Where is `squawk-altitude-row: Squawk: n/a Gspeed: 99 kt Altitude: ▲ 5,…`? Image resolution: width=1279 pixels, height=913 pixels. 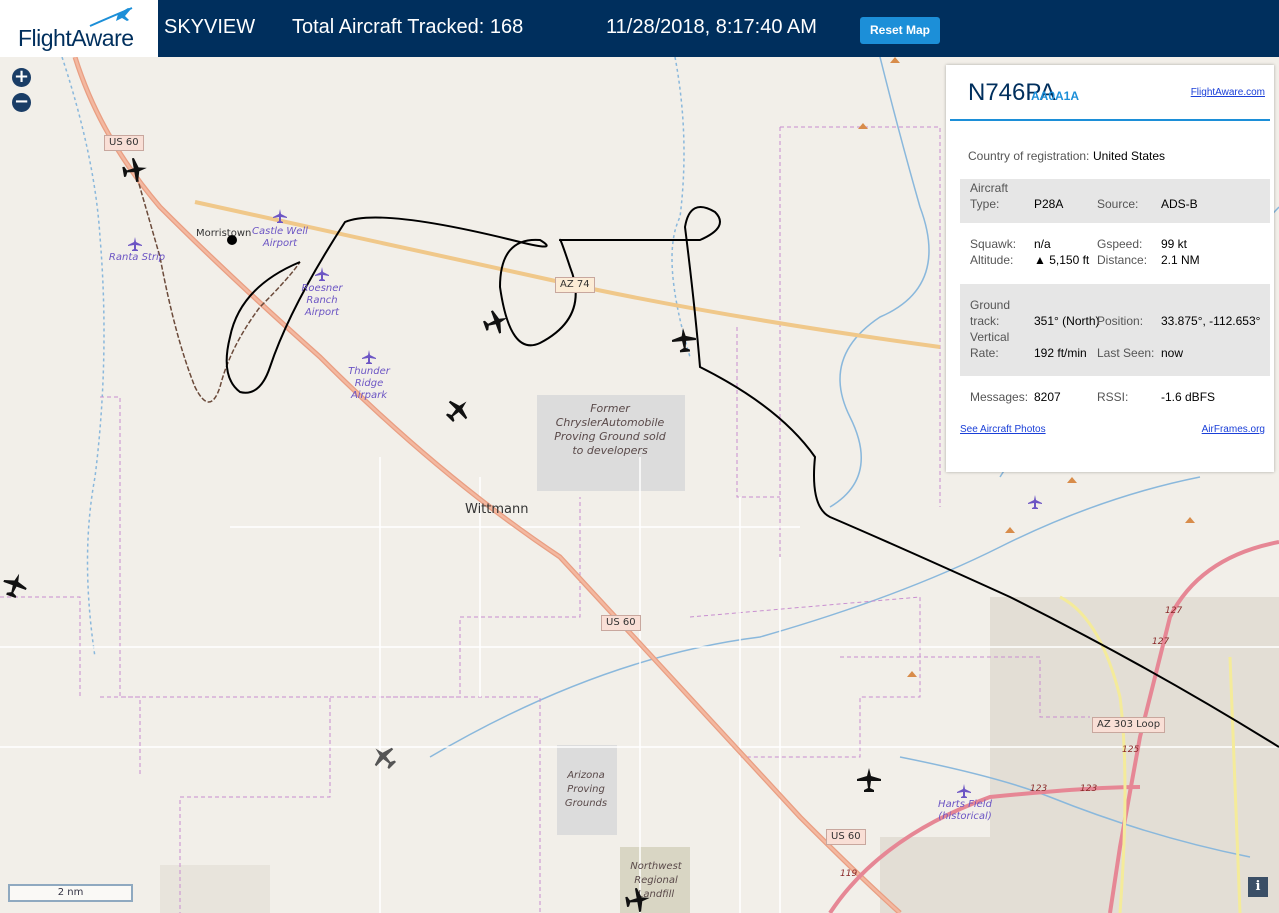
squawk-altitude-row: Squawk: n/a Gspeed: 99 kt Altitude: ▲ 5,… is located at coordinates (1115, 255).